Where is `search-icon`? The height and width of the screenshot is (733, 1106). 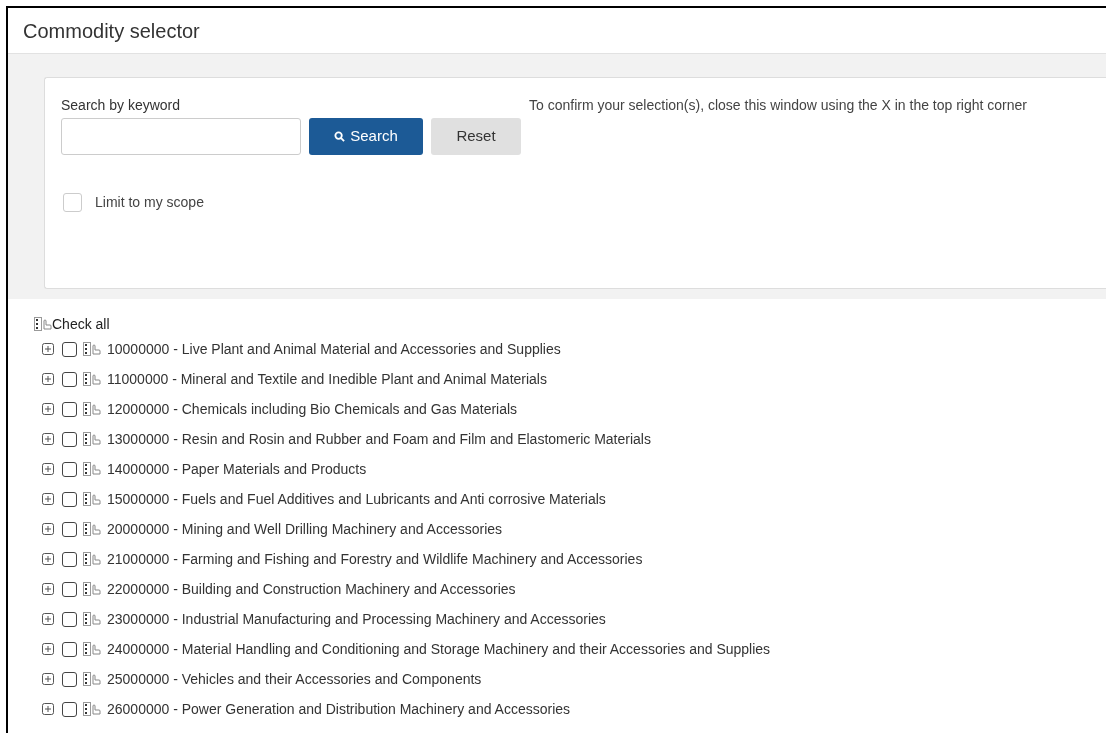 search-icon is located at coordinates (340, 136).